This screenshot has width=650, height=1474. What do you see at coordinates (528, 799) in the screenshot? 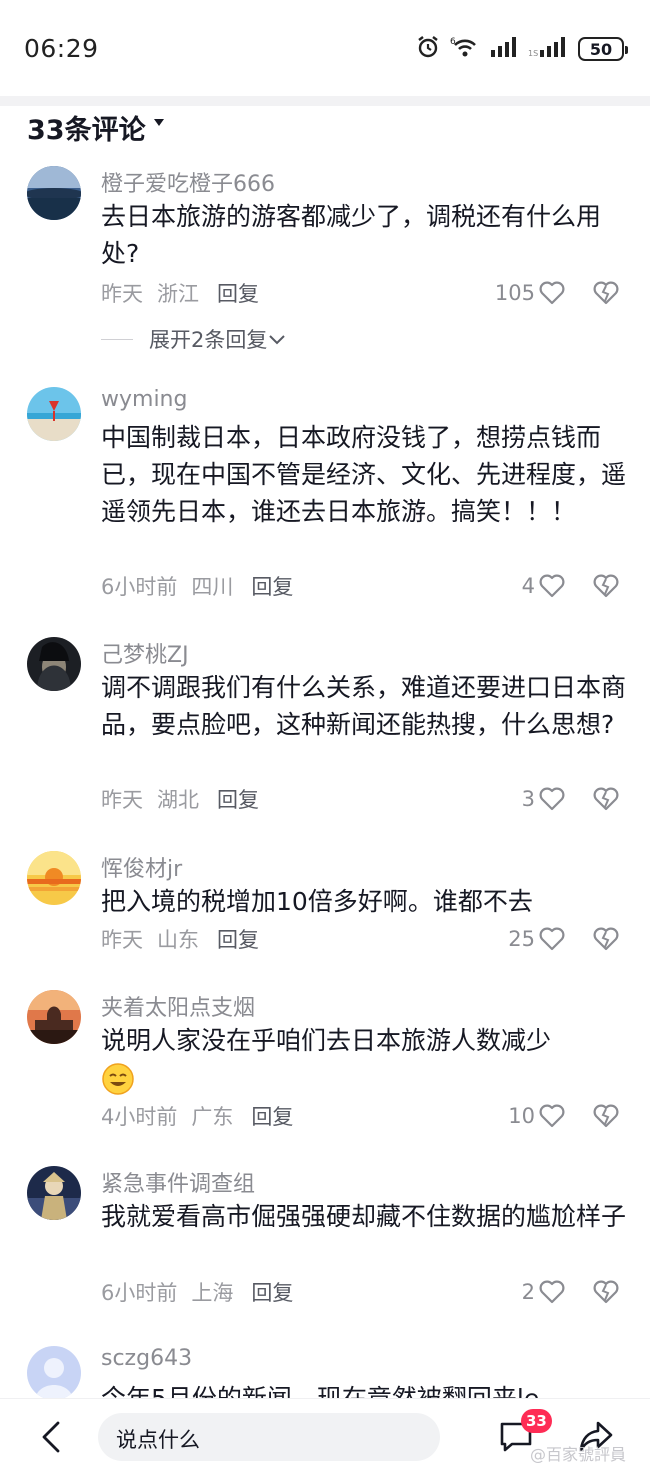
I see `like-count: 3` at bounding box center [528, 799].